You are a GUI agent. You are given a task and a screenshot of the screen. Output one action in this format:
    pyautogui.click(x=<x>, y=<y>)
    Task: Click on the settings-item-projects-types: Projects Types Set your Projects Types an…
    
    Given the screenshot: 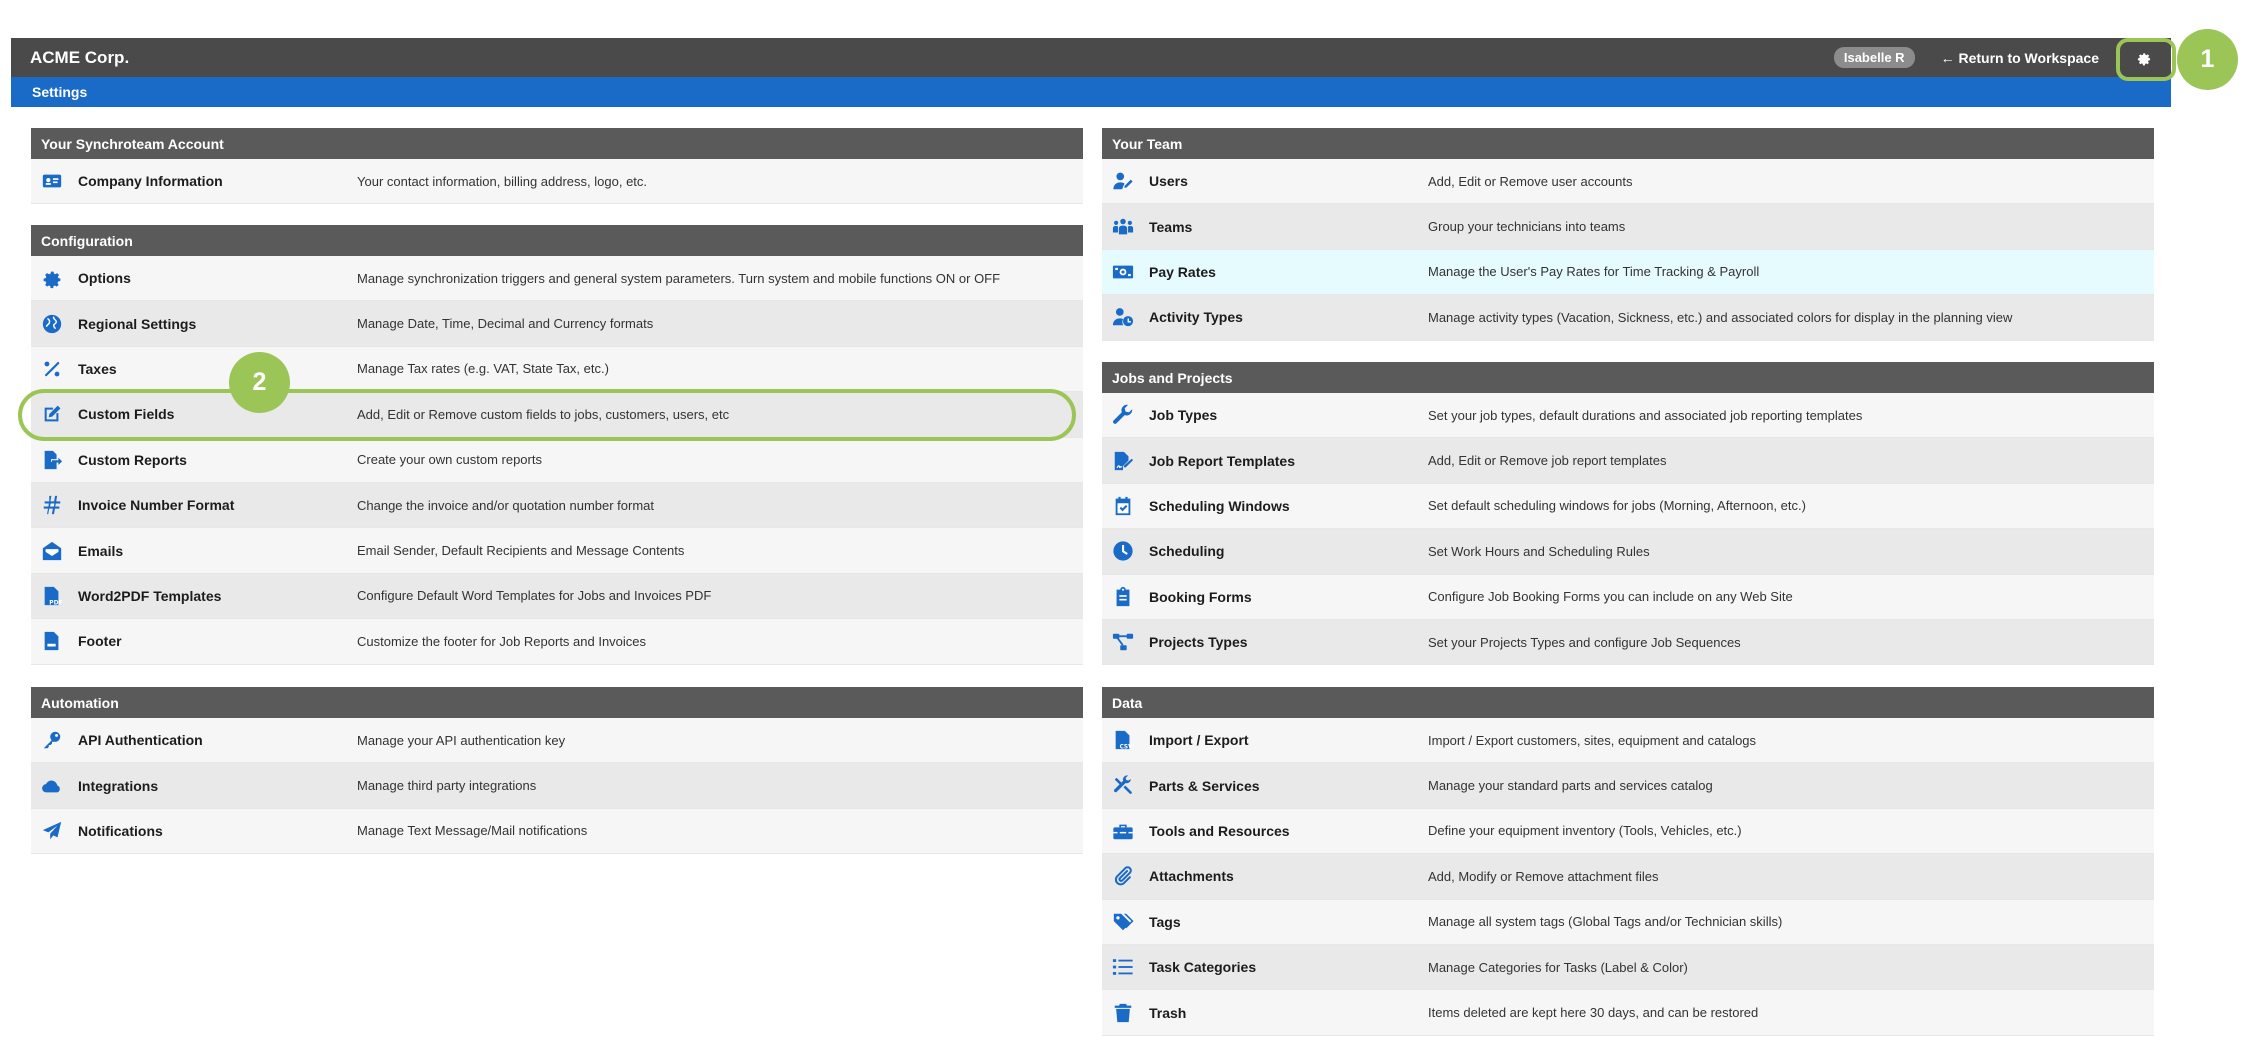 What is the action you would take?
    pyautogui.click(x=1628, y=642)
    